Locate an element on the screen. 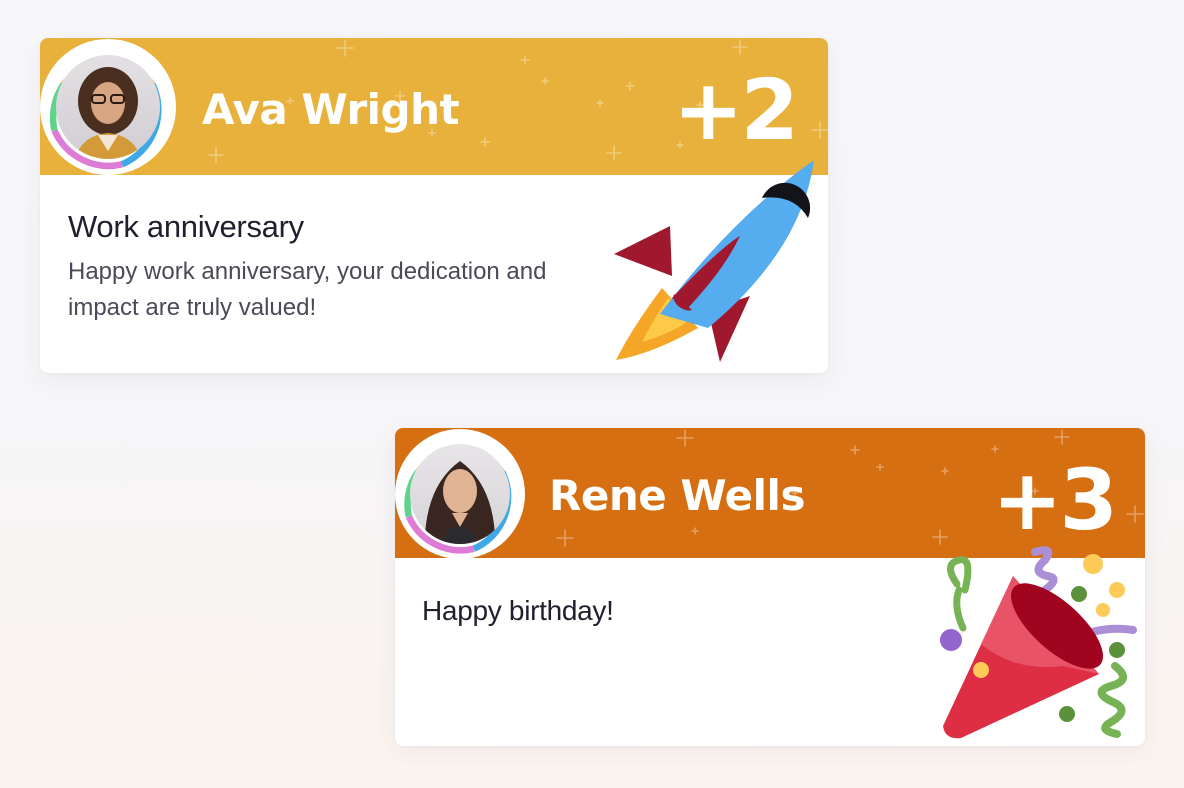 This screenshot has width=1184, height=788. party-popper-icon is located at coordinates (1038, 642).